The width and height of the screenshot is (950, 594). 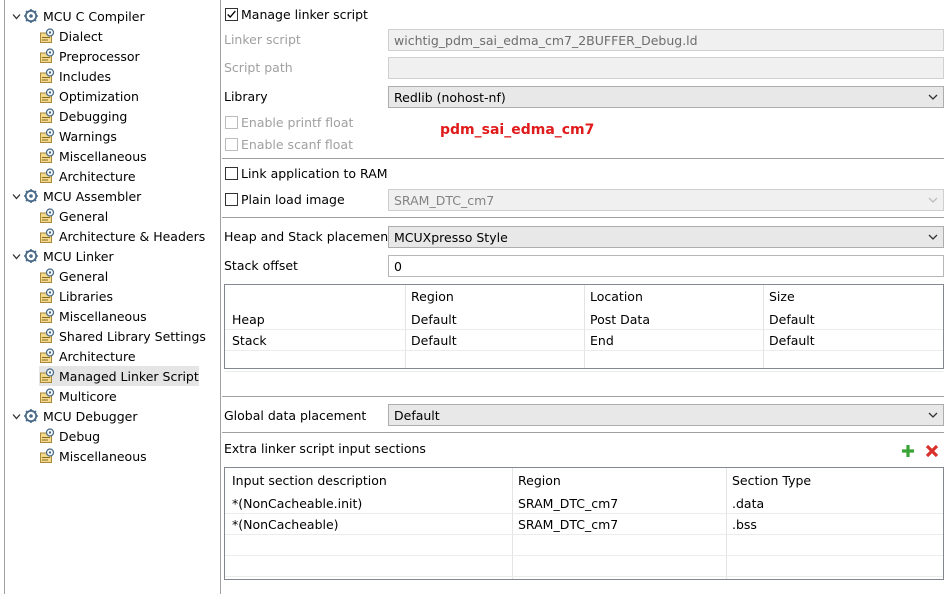 I want to click on table-cell: Stack, so click(x=249, y=340).